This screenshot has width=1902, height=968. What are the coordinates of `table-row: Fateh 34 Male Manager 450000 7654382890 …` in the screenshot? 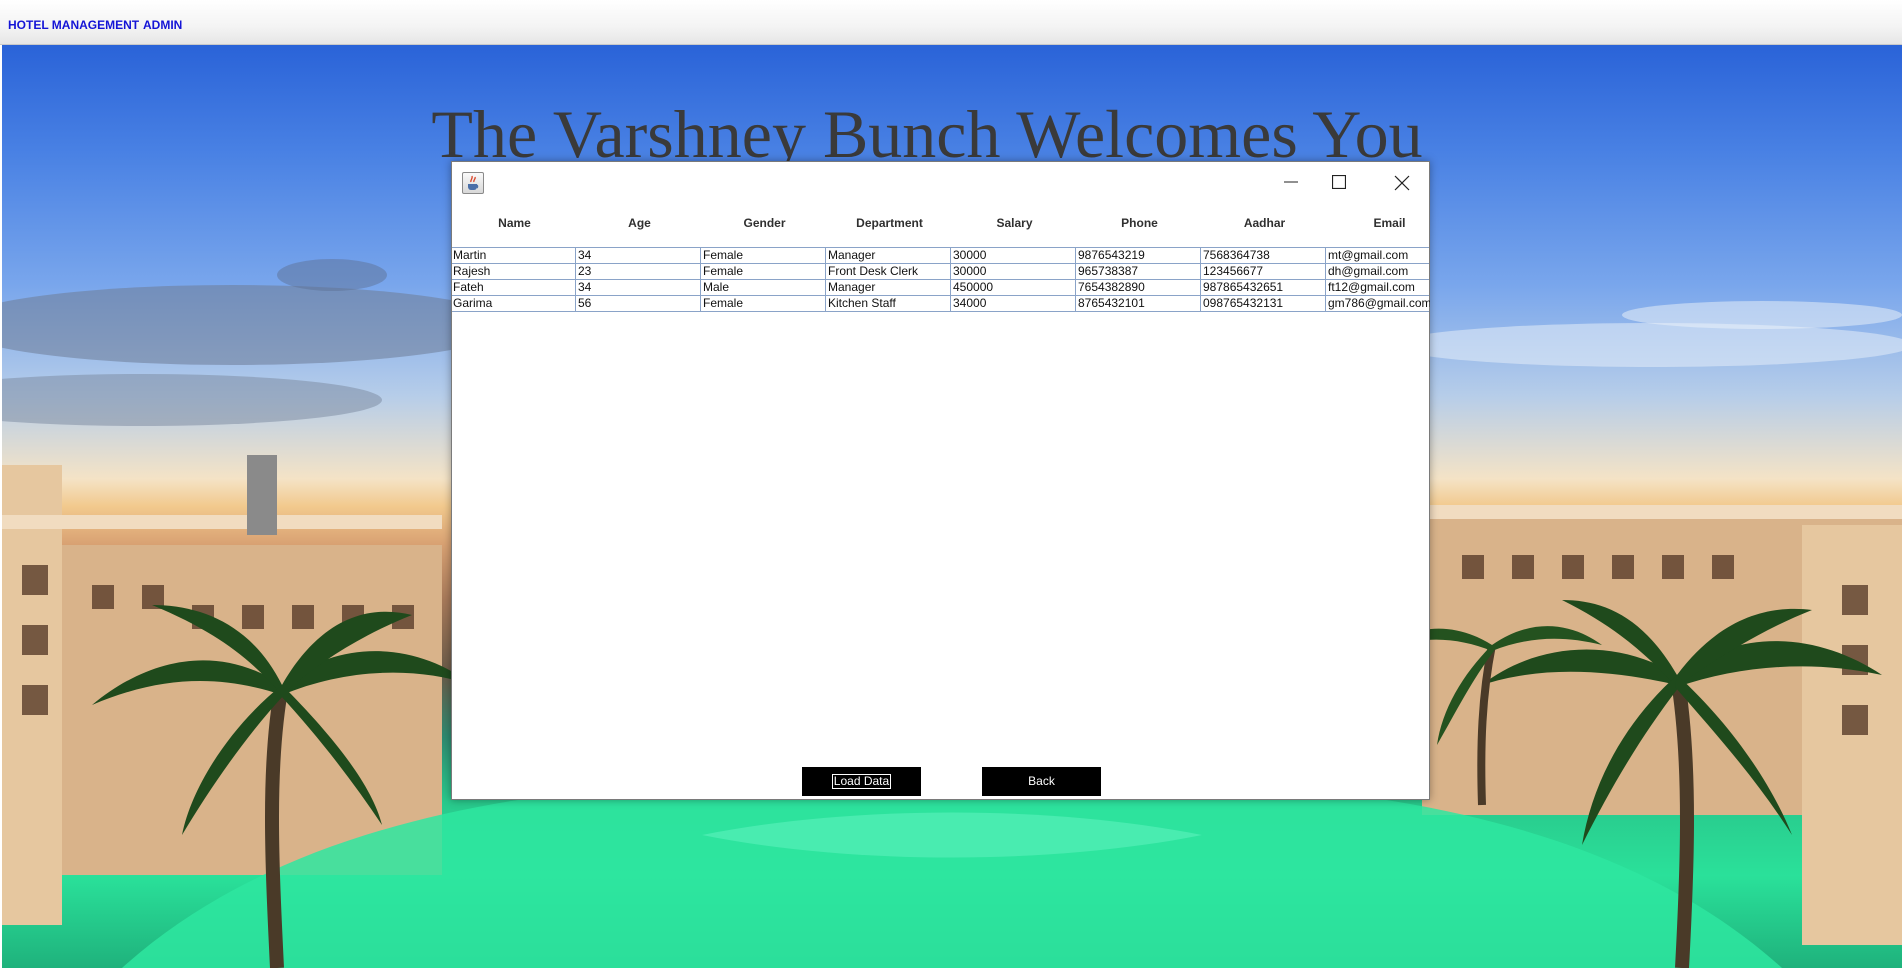 It's located at (940, 288).